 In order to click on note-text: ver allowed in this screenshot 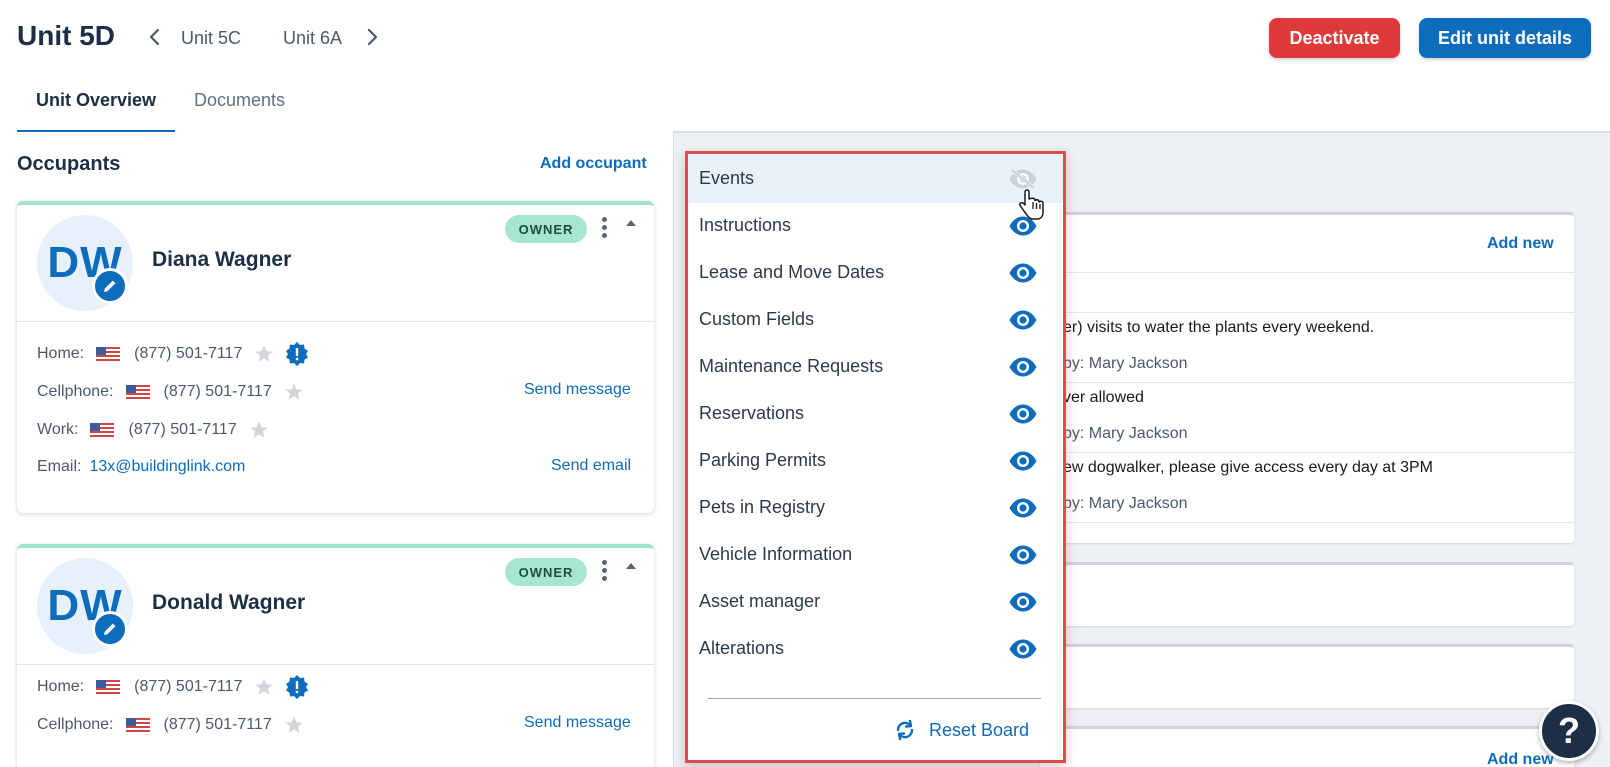, I will do `click(1103, 397)`.